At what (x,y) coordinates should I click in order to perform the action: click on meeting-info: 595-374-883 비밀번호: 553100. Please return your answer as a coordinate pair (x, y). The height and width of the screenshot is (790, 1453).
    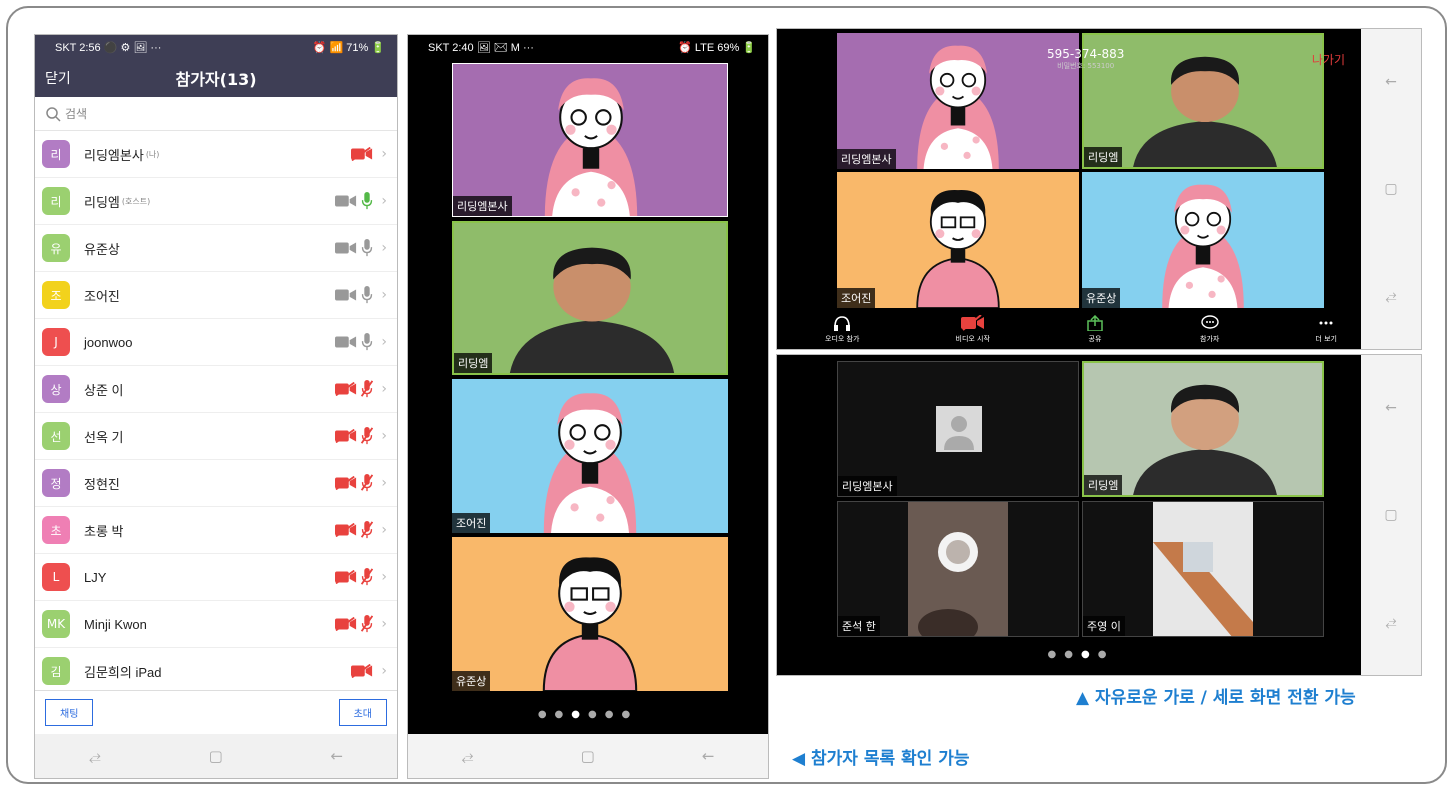
    Looking at the image, I should click on (1085, 59).